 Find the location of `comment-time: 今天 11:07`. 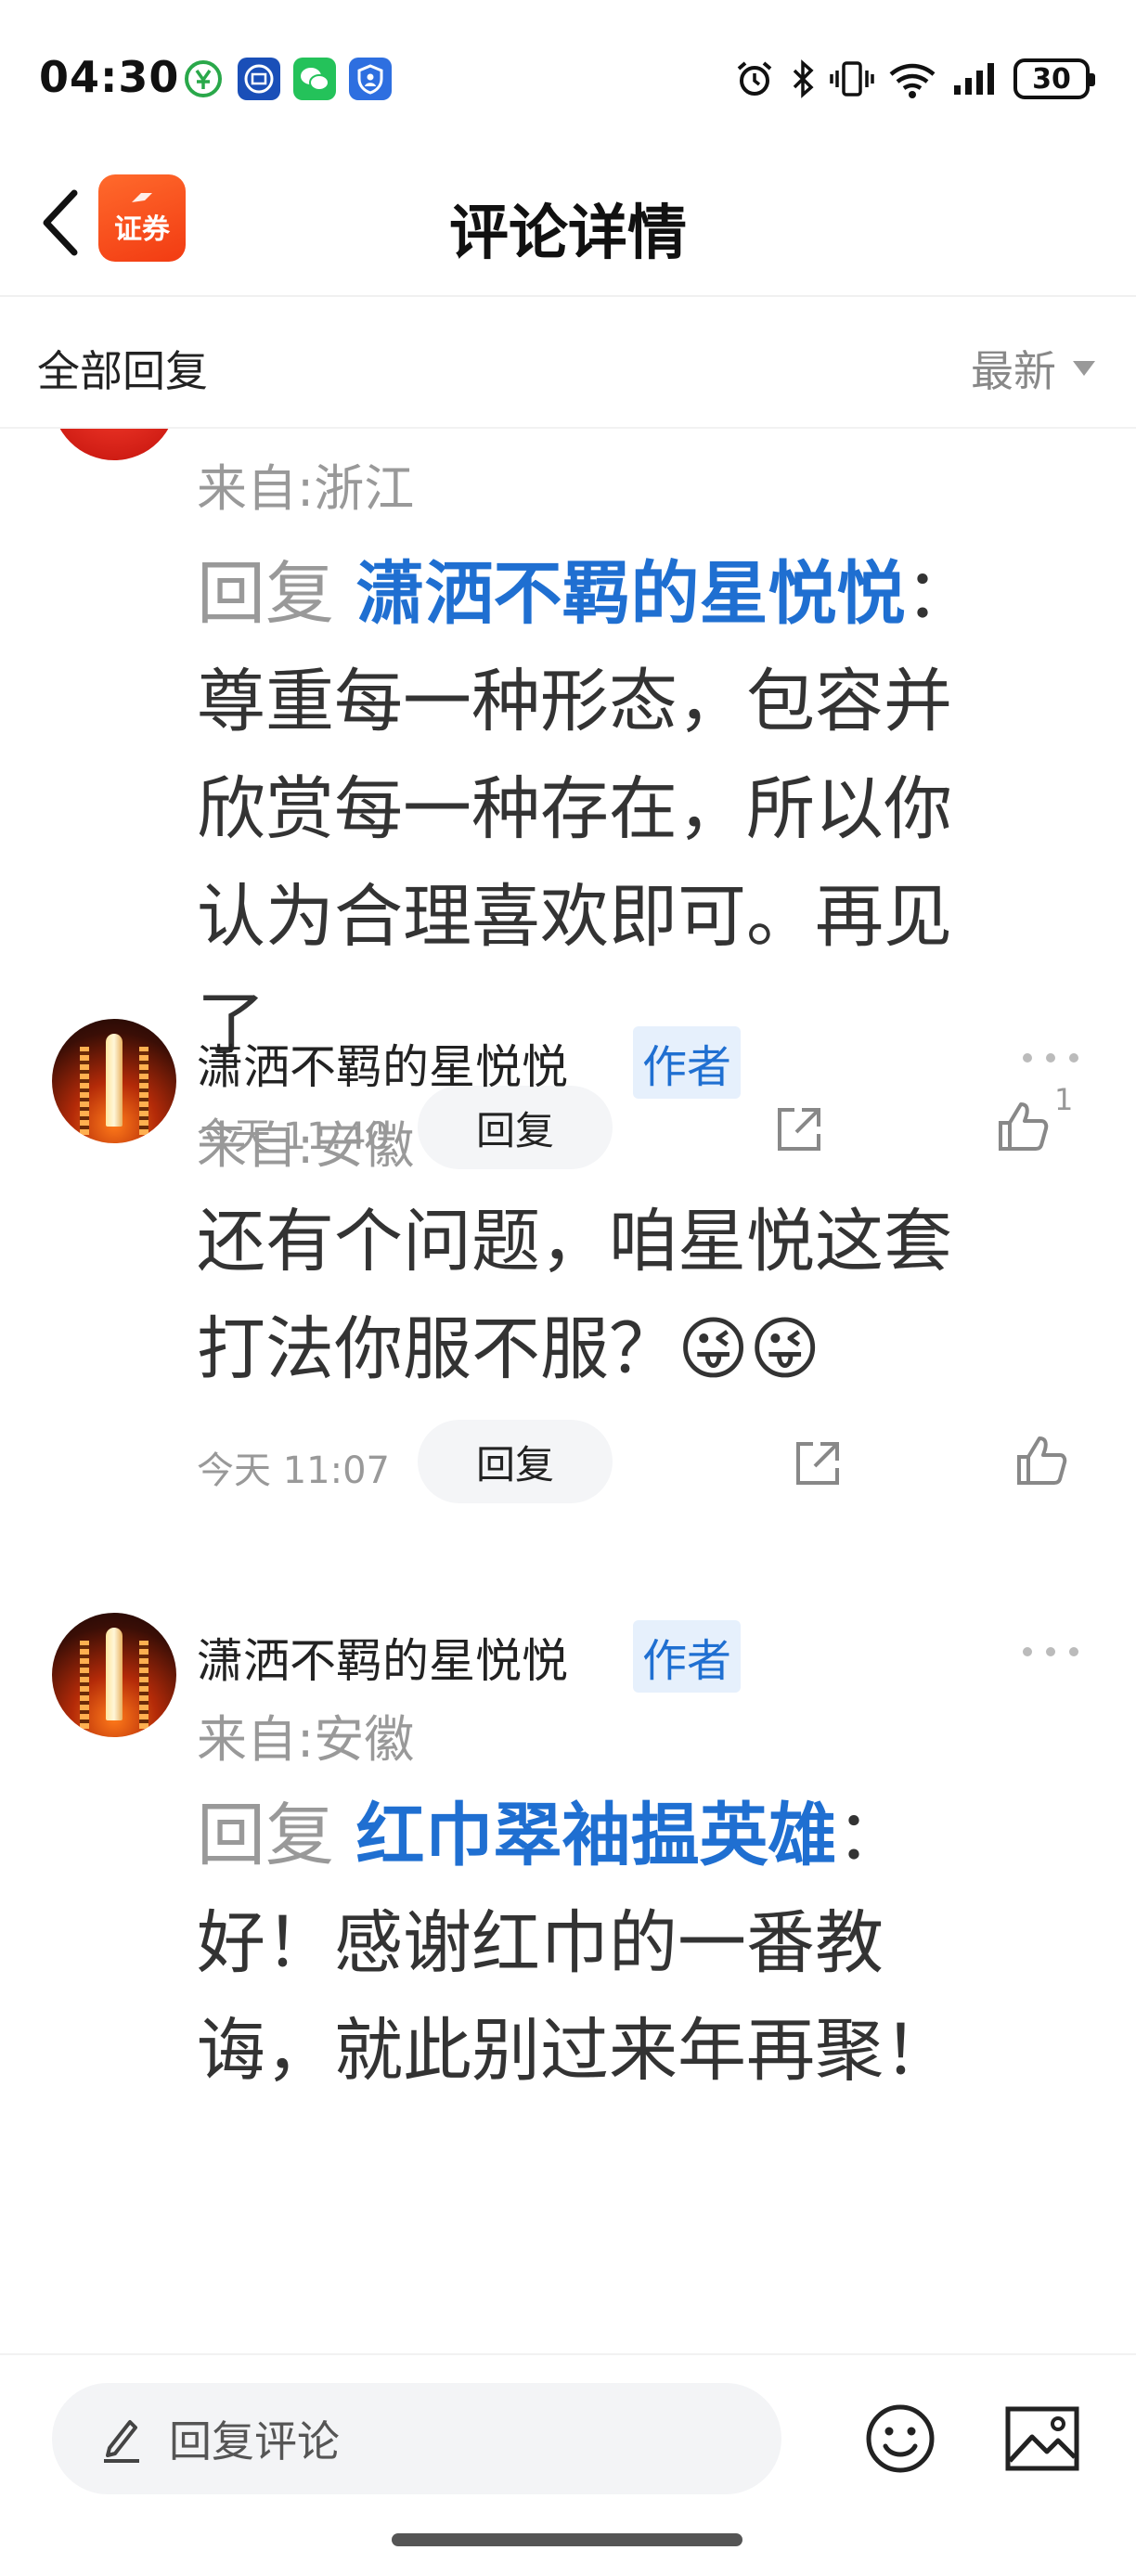

comment-time: 今天 11:07 is located at coordinates (293, 1470).